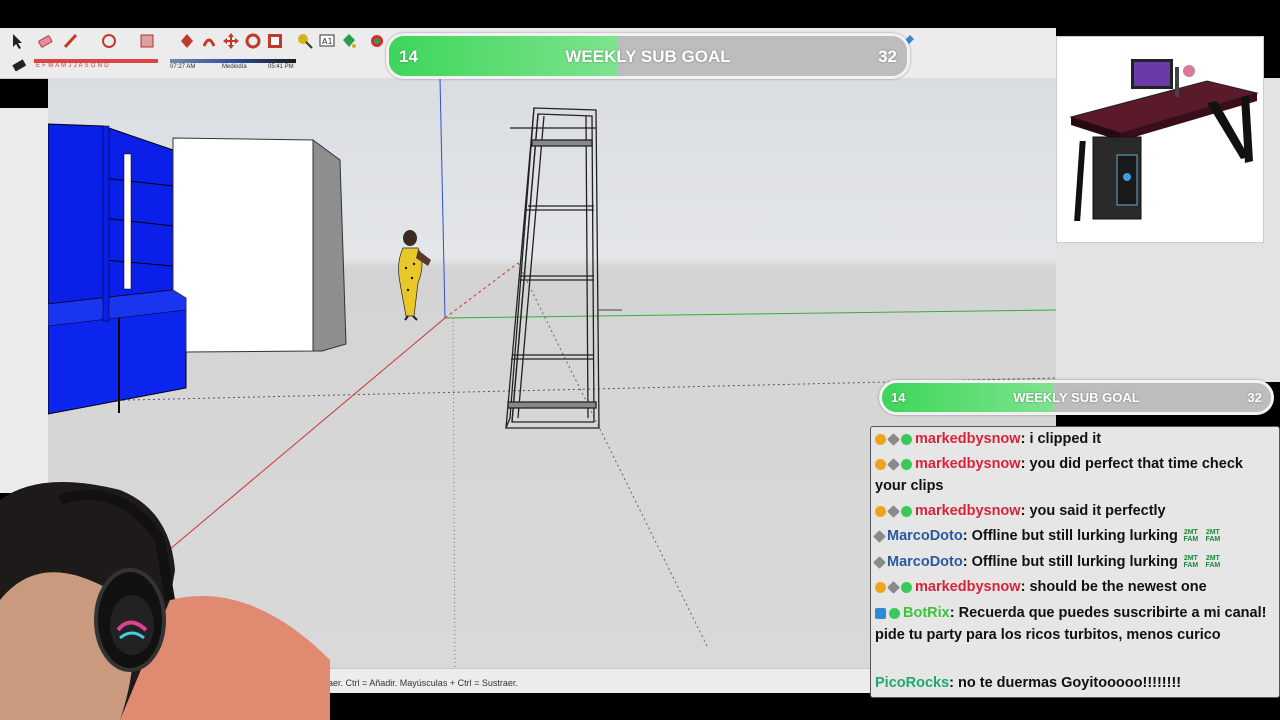  Describe the element at coordinates (912, 683) in the screenshot. I see `chat-username: PicoRocks` at that location.